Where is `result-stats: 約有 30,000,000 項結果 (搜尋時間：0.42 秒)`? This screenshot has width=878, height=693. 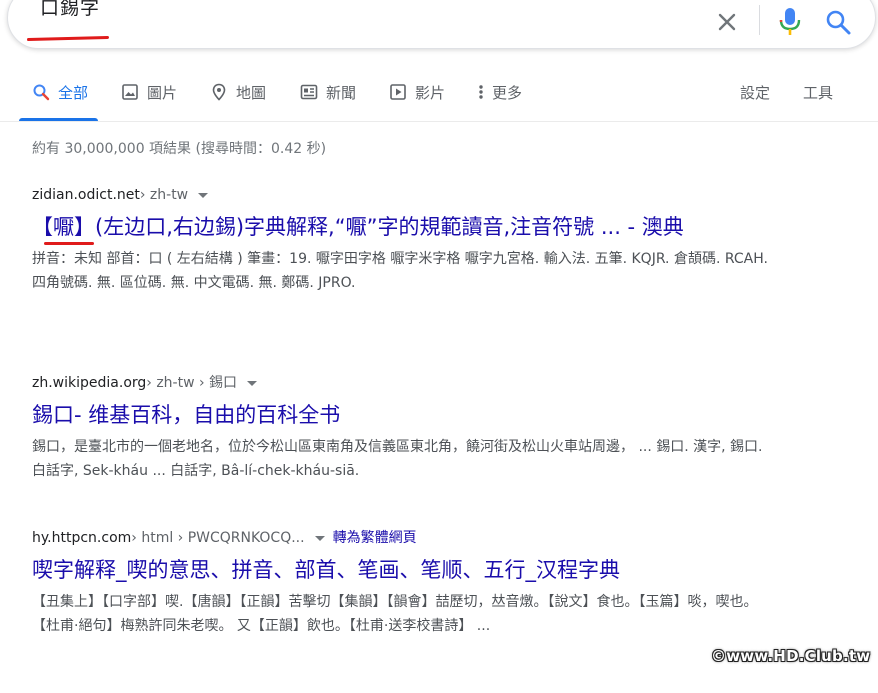 result-stats: 約有 30,000,000 項結果 (搜尋時間：0.42 秒) is located at coordinates (179, 149).